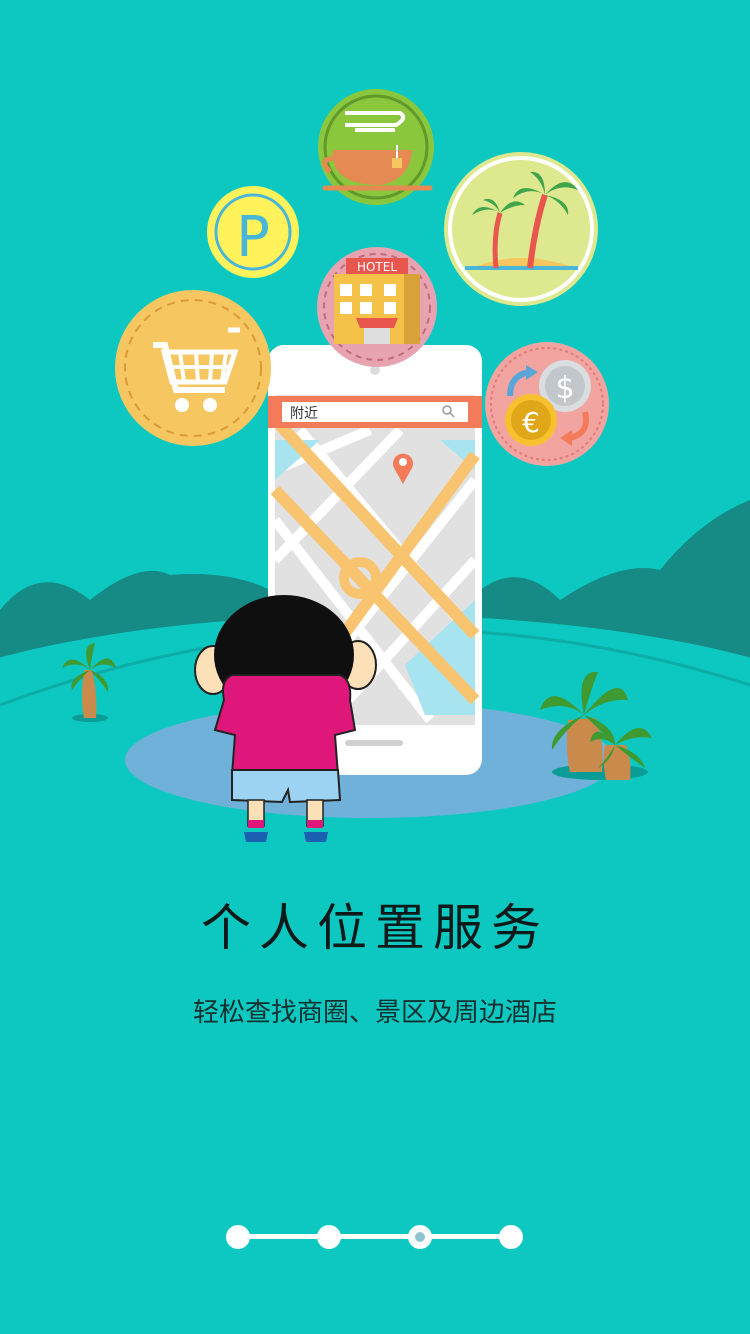  What do you see at coordinates (253, 237) in the screenshot?
I see `svg-text: P` at bounding box center [253, 237].